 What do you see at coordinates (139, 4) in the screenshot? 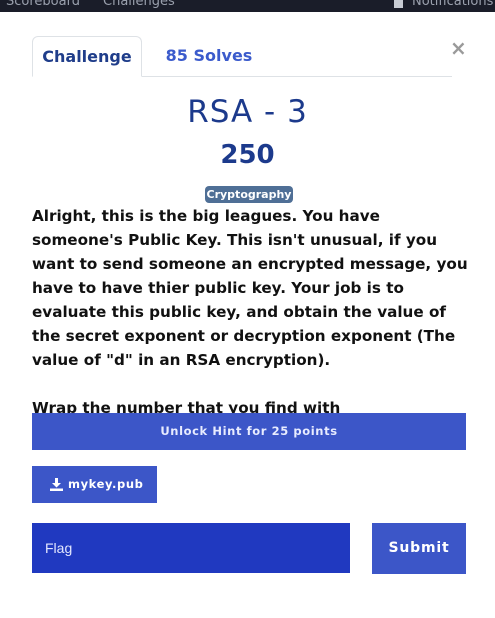
I see `nav-link-challenges: Challenges` at bounding box center [139, 4].